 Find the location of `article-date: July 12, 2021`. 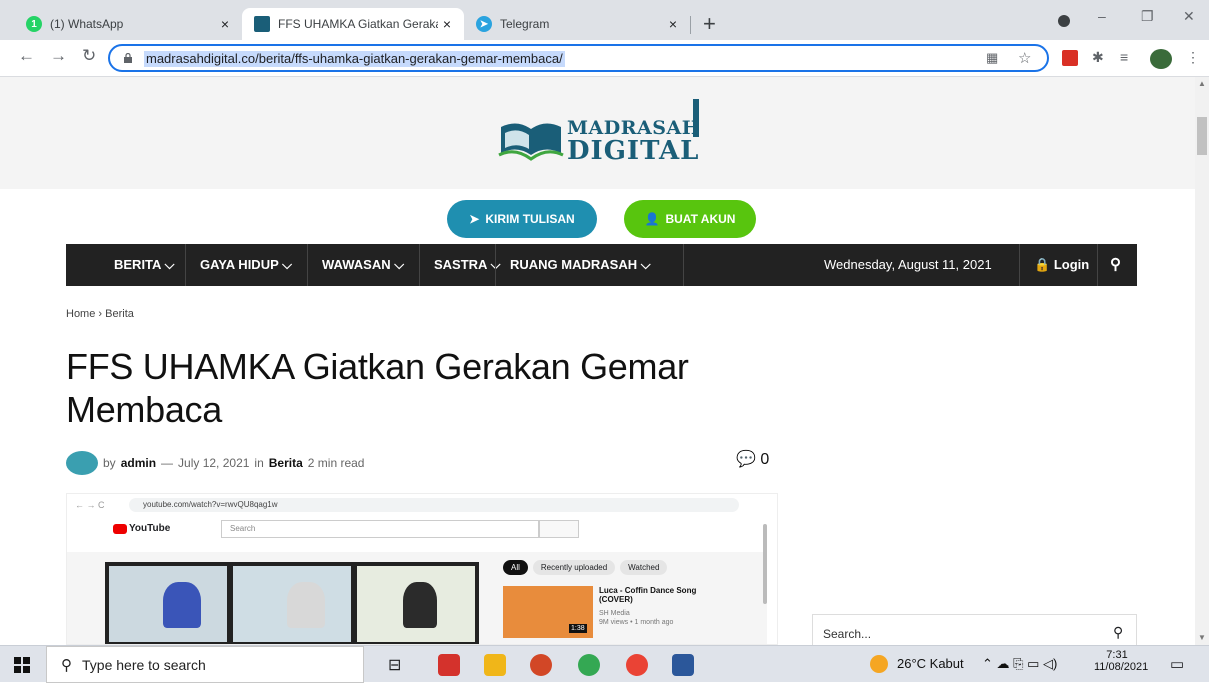

article-date: July 12, 2021 is located at coordinates (214, 463).